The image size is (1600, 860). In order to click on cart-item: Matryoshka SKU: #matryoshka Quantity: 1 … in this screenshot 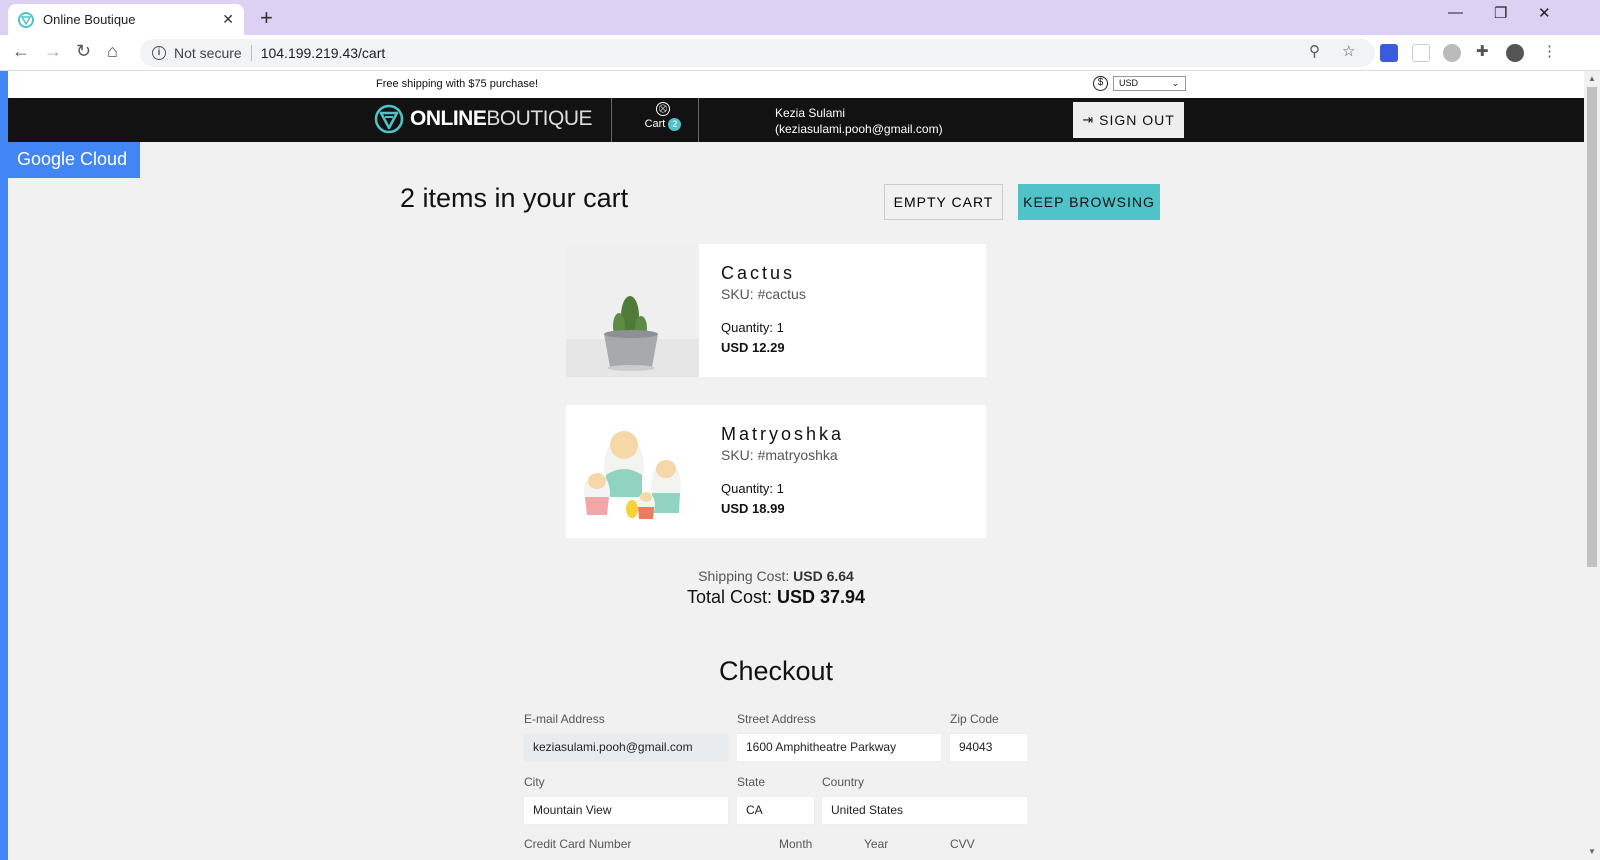, I will do `click(776, 471)`.